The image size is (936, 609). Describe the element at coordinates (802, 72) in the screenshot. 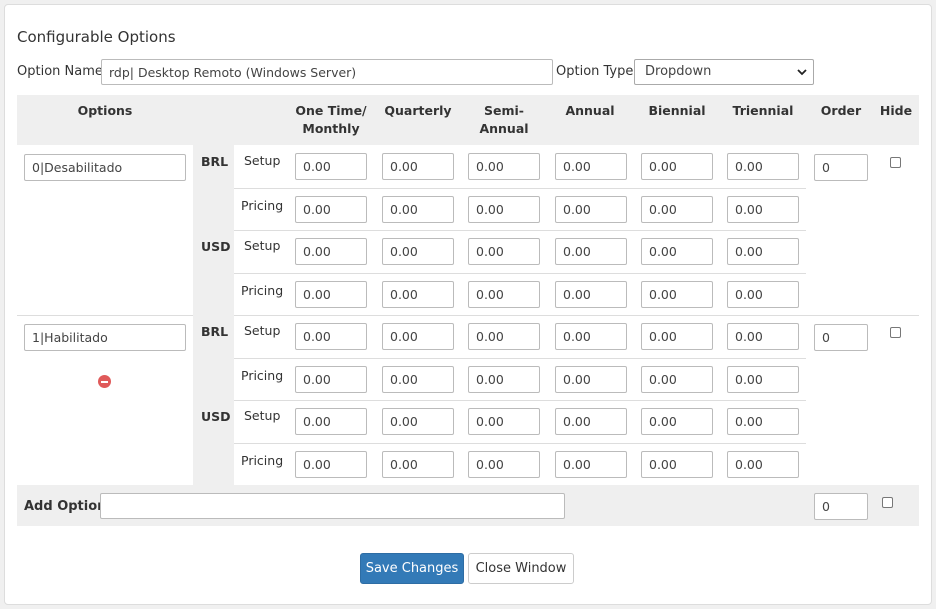

I see `chevron-down-icon` at that location.